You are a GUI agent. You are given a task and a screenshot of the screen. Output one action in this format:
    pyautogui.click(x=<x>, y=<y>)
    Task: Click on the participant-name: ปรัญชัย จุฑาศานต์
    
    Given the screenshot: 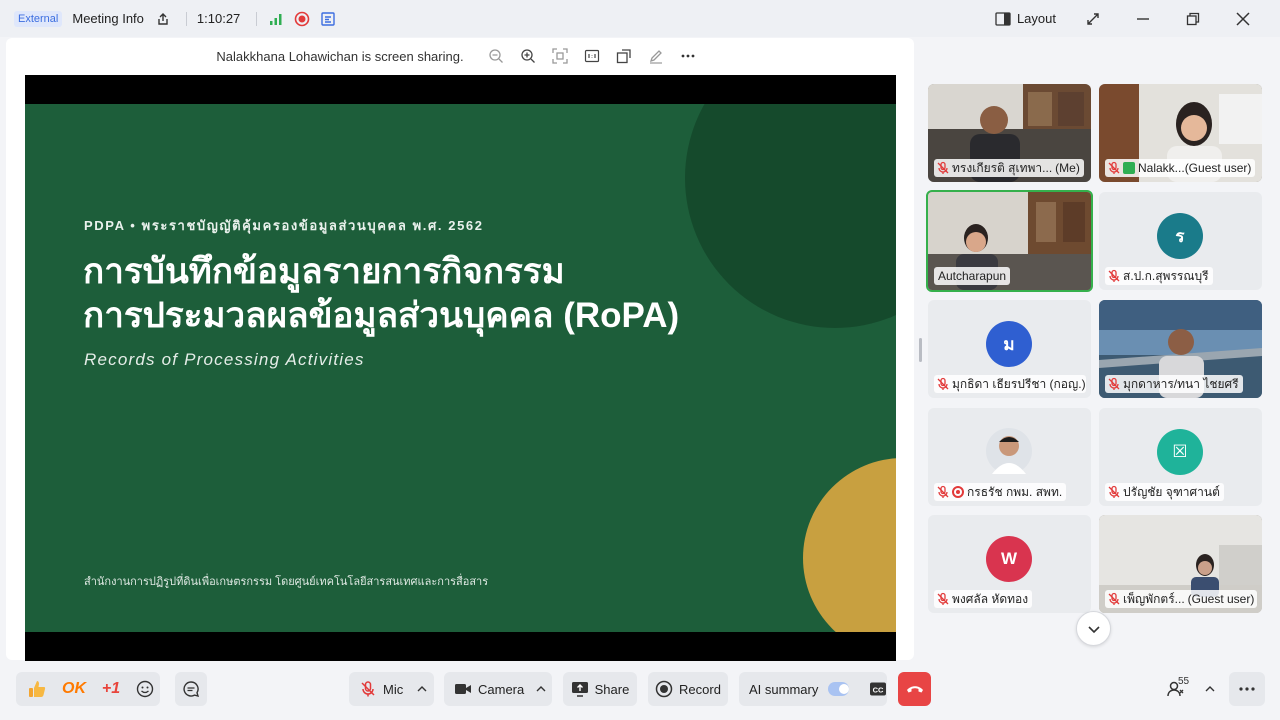 What is the action you would take?
    pyautogui.click(x=1171, y=491)
    